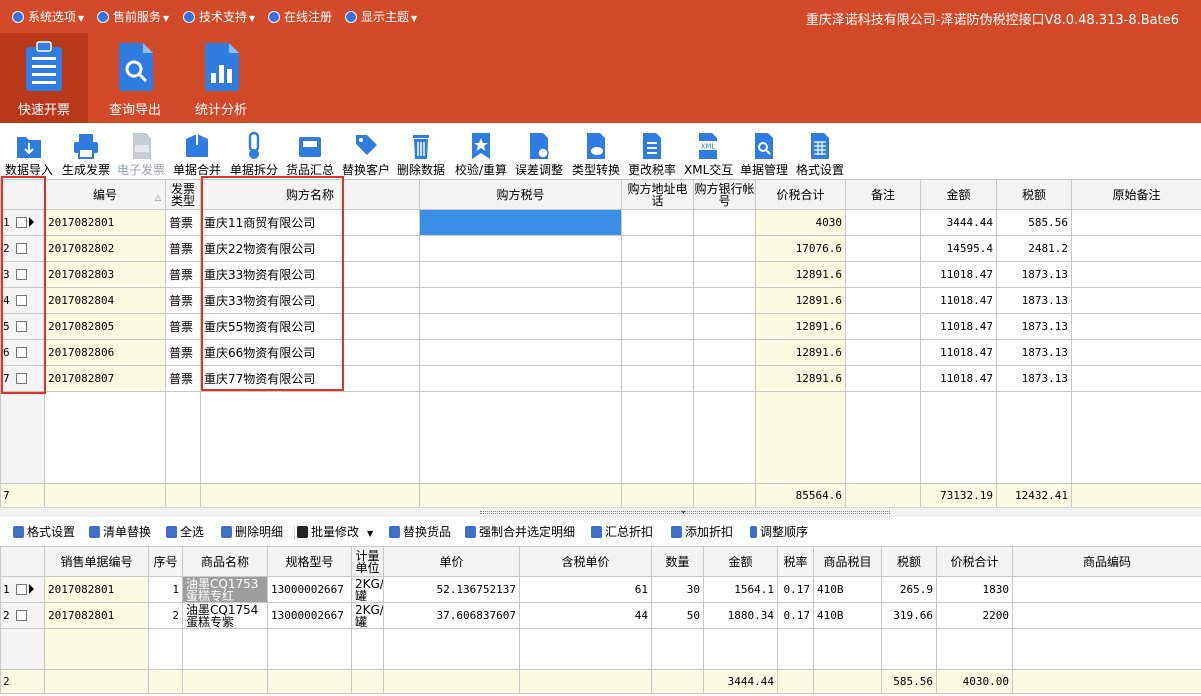 The width and height of the screenshot is (1201, 696). What do you see at coordinates (779, 532) in the screenshot?
I see `detail-adjust-order-button: 调整顺序` at bounding box center [779, 532].